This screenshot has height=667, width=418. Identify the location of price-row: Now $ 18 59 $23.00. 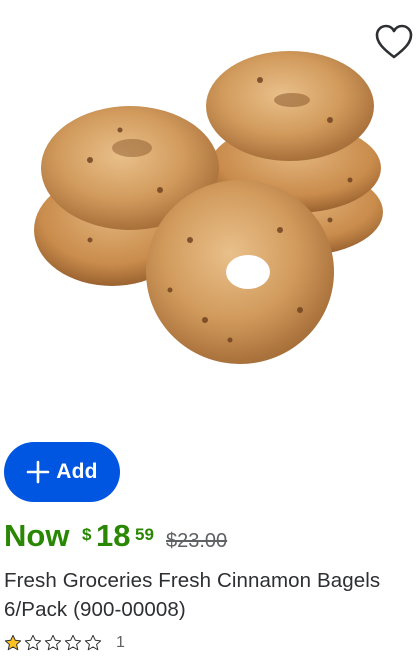
(209, 537).